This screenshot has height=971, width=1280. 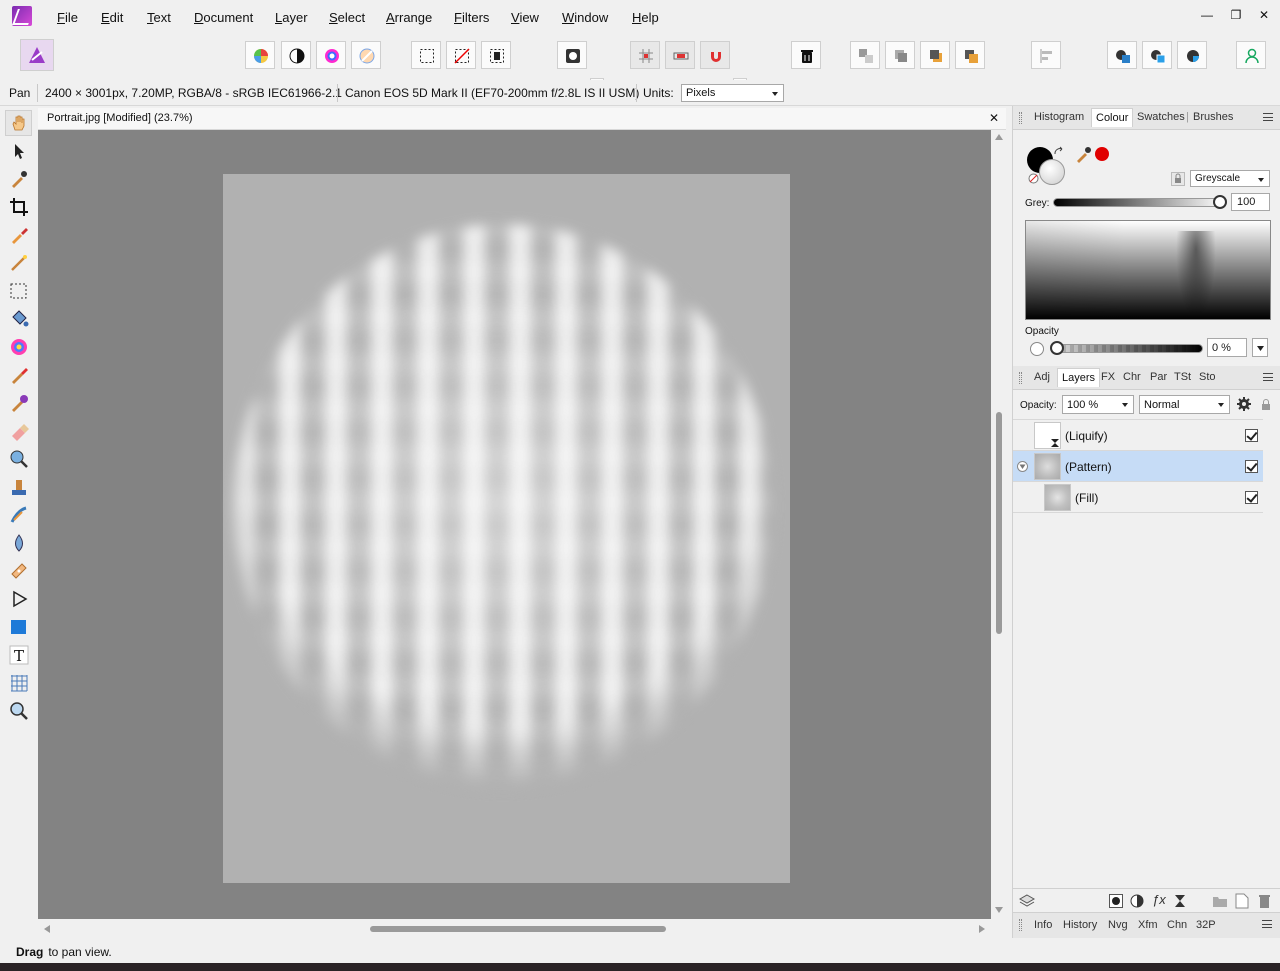 What do you see at coordinates (518, 929) in the screenshot?
I see `horizontal-scroll-thumb` at bounding box center [518, 929].